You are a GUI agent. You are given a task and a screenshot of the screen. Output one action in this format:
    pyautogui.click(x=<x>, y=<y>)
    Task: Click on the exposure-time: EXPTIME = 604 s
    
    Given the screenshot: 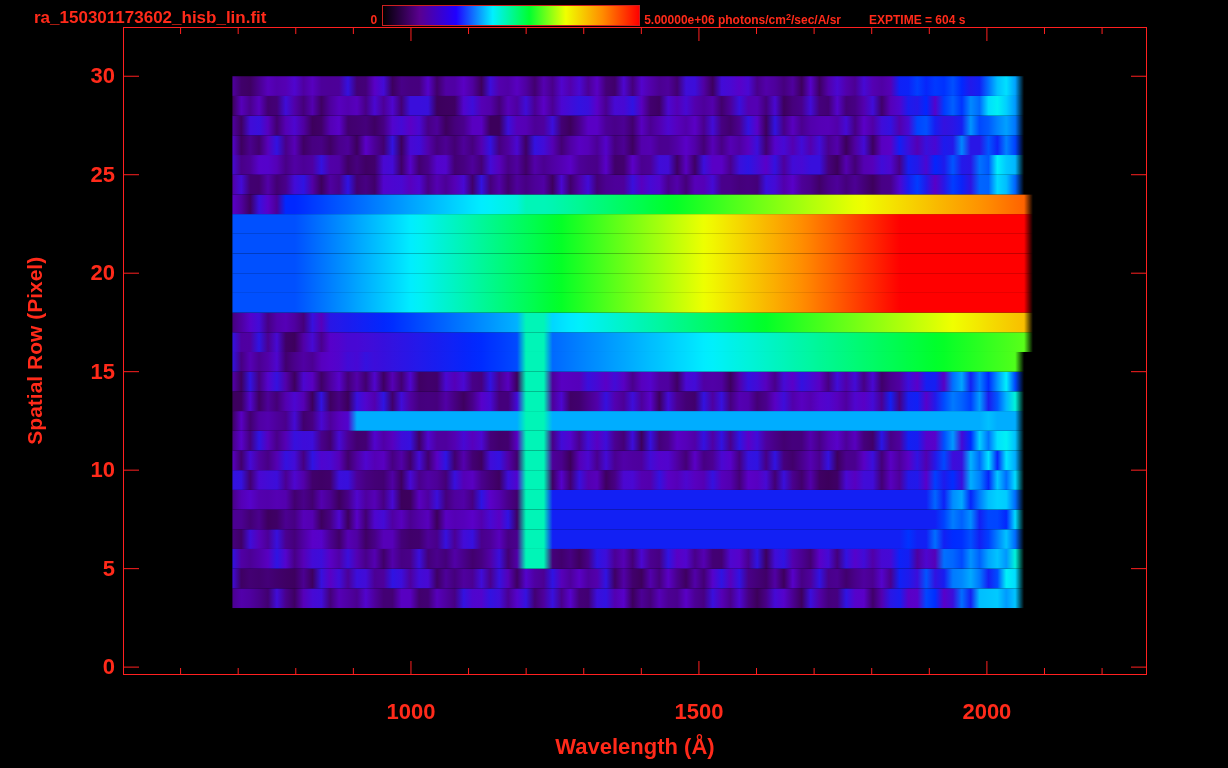 What is the action you would take?
    pyautogui.click(x=917, y=20)
    